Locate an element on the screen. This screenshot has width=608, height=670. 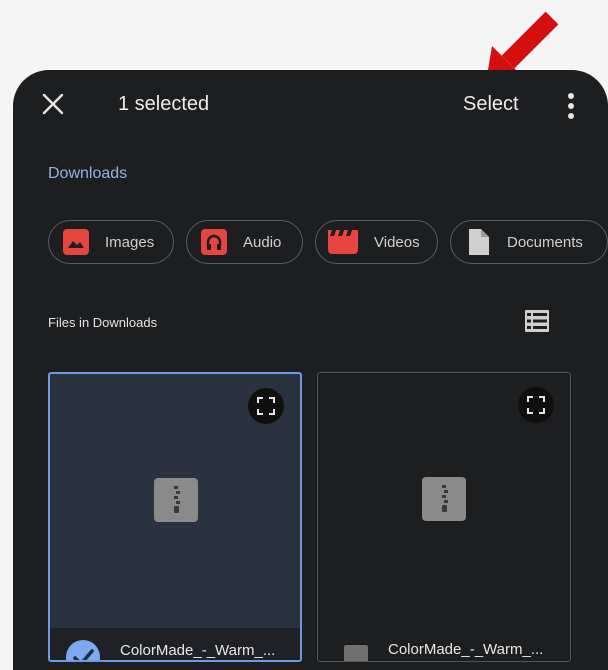
filter-chip-label: Documents is located at coordinates (545, 242).